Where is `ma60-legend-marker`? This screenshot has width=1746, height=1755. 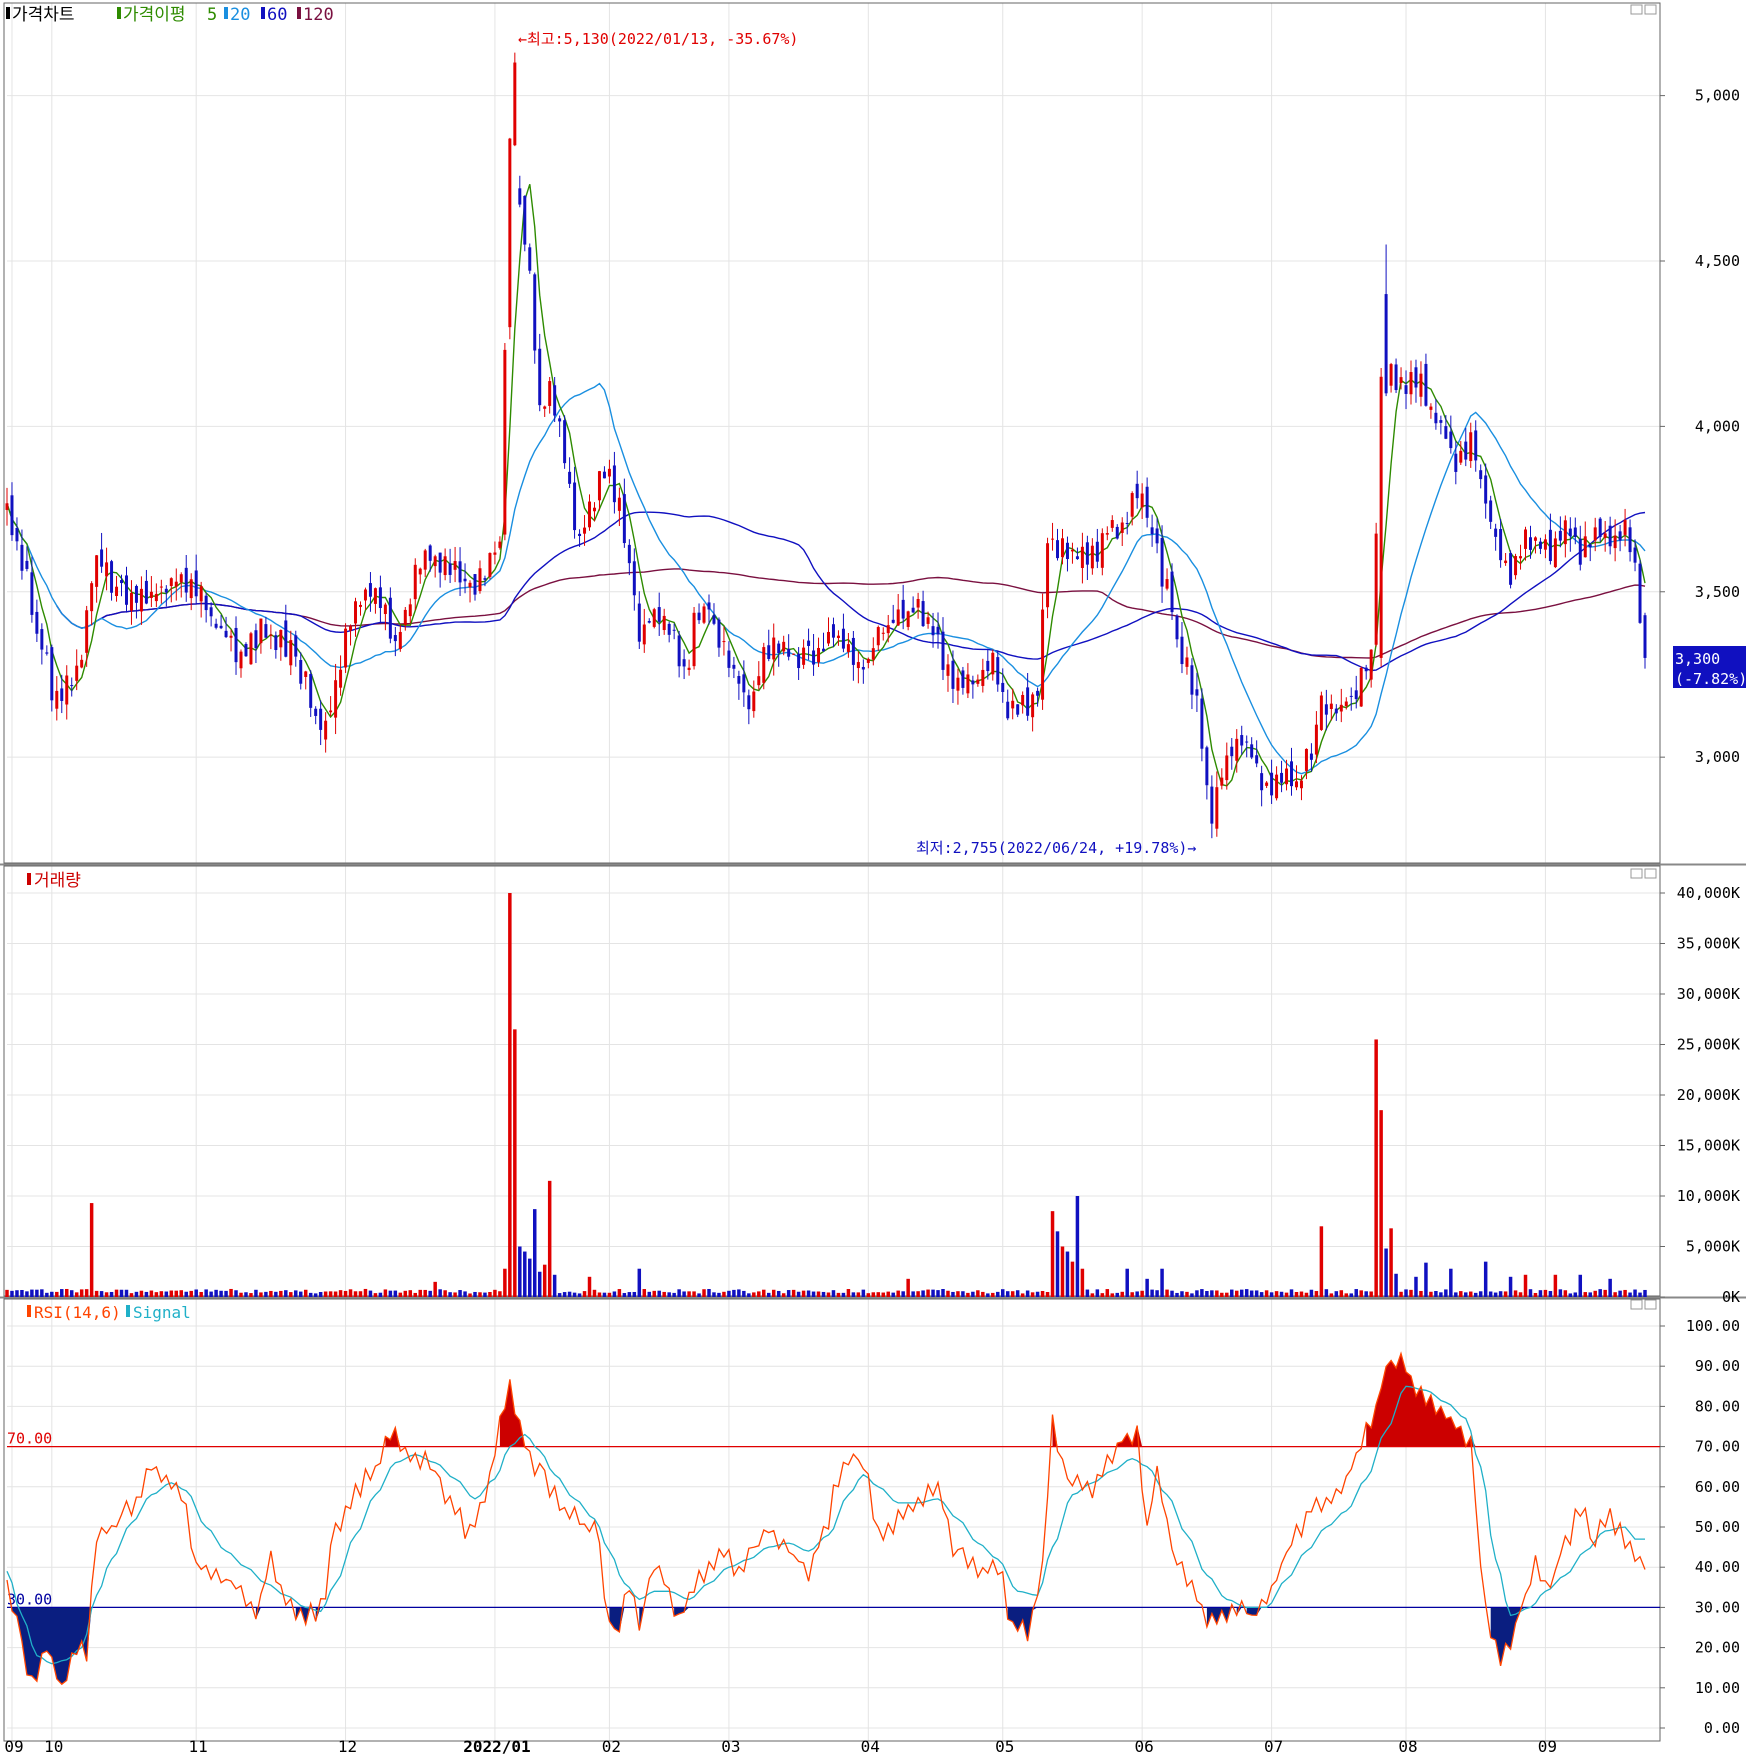
ma60-legend-marker is located at coordinates (263, 13).